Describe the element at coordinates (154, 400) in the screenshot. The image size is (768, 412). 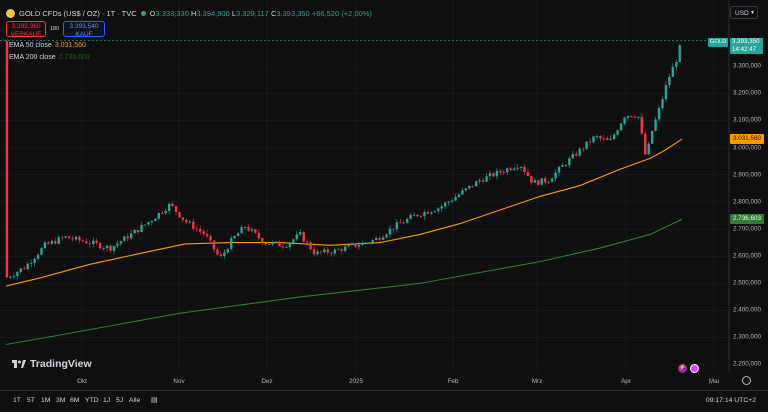
I see `date-range-icon: ▤` at that location.